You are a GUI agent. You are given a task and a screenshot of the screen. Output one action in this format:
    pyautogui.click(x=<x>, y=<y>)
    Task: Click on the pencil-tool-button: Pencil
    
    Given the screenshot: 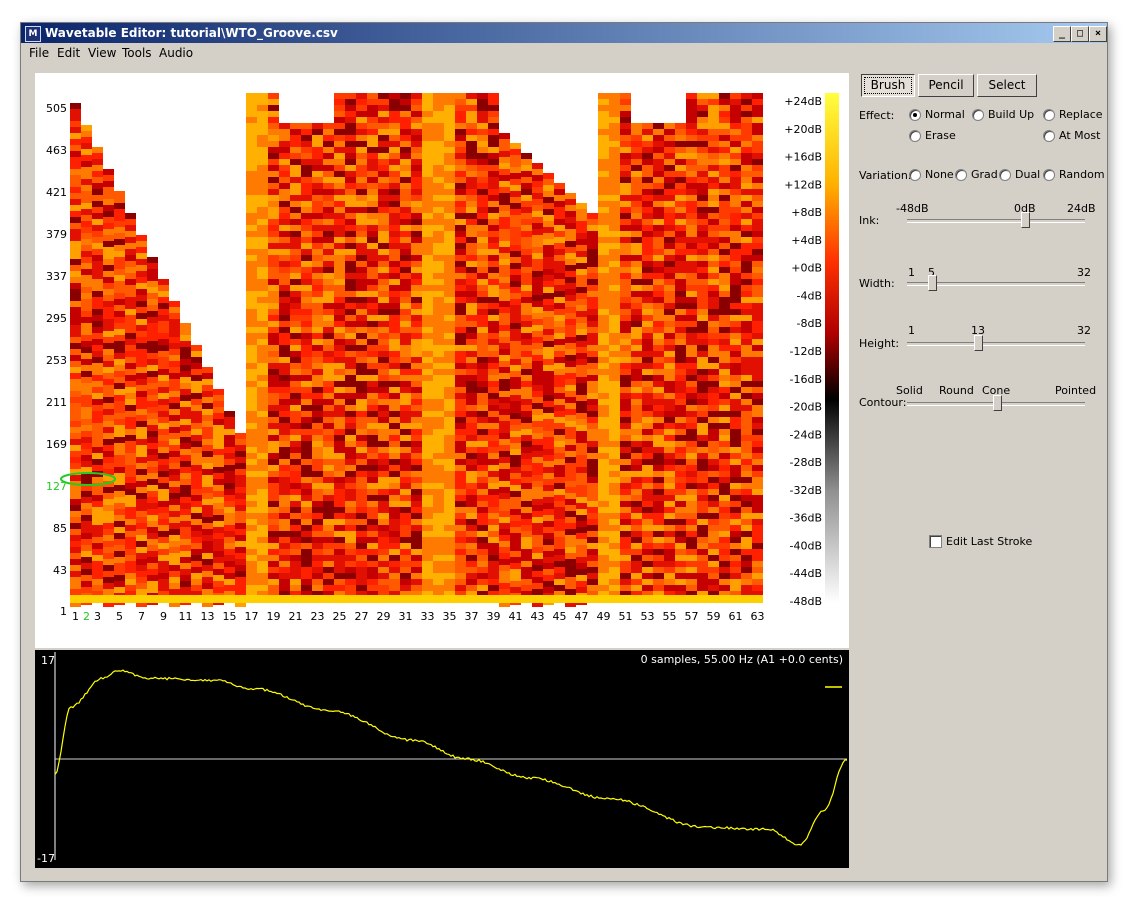 What is the action you would take?
    pyautogui.click(x=946, y=85)
    